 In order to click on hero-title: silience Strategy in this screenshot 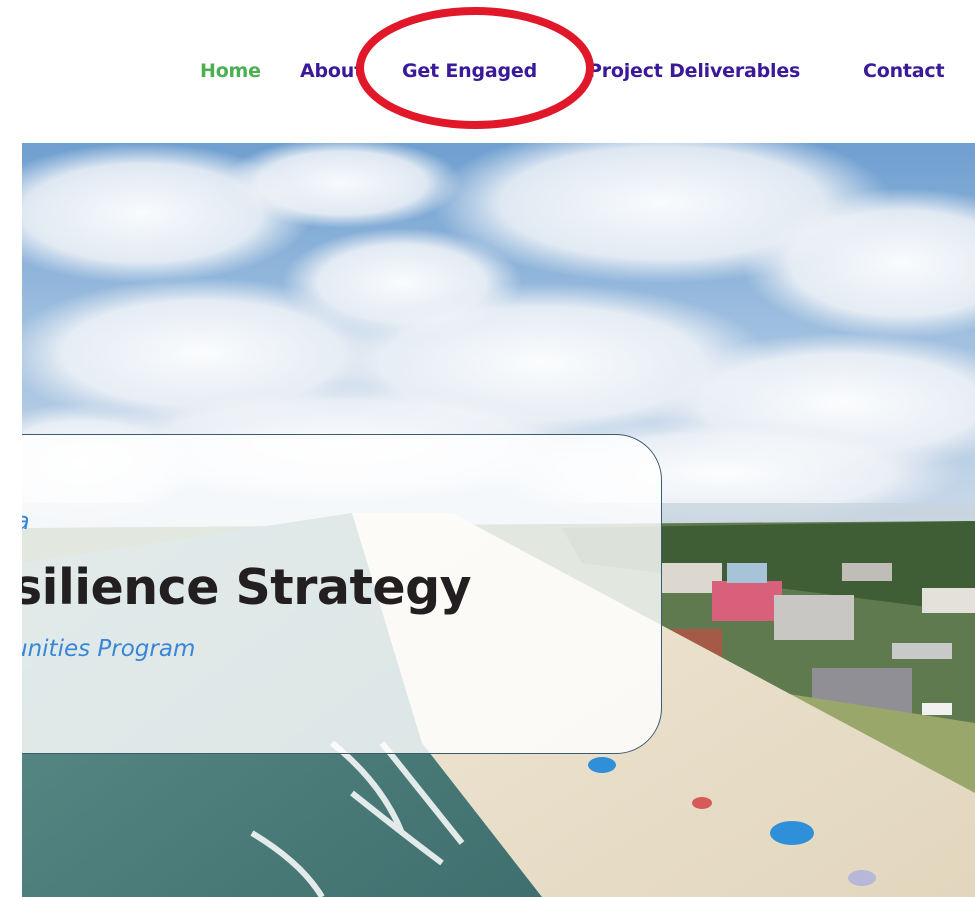, I will do `click(247, 587)`.